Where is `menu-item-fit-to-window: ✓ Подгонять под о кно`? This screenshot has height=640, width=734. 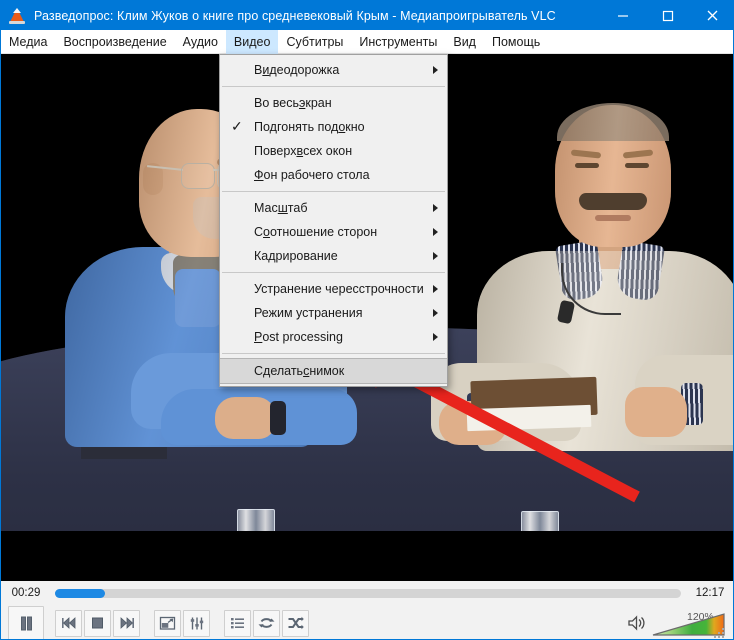 menu-item-fit-to-window: ✓ Подгонять под о кно is located at coordinates (333, 127).